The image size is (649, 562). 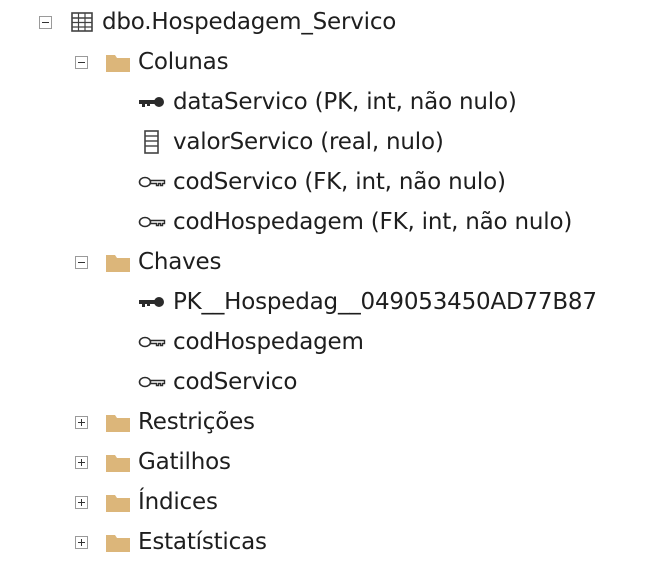 What do you see at coordinates (183, 62) in the screenshot?
I see `folder-label: Colunas` at bounding box center [183, 62].